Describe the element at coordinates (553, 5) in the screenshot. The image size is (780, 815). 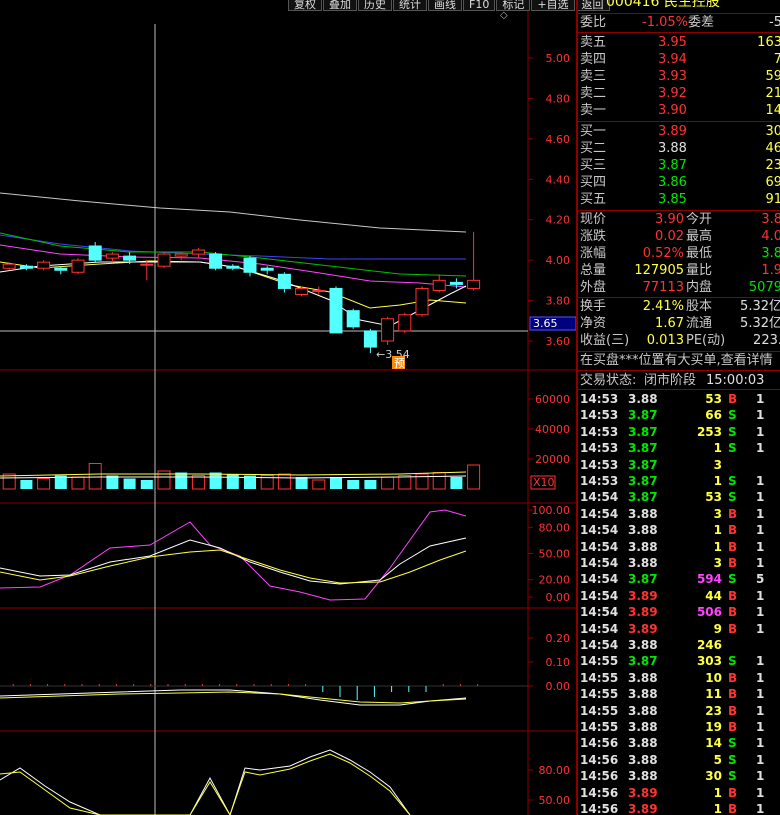
I see `toolbar-button-7: +自选` at that location.